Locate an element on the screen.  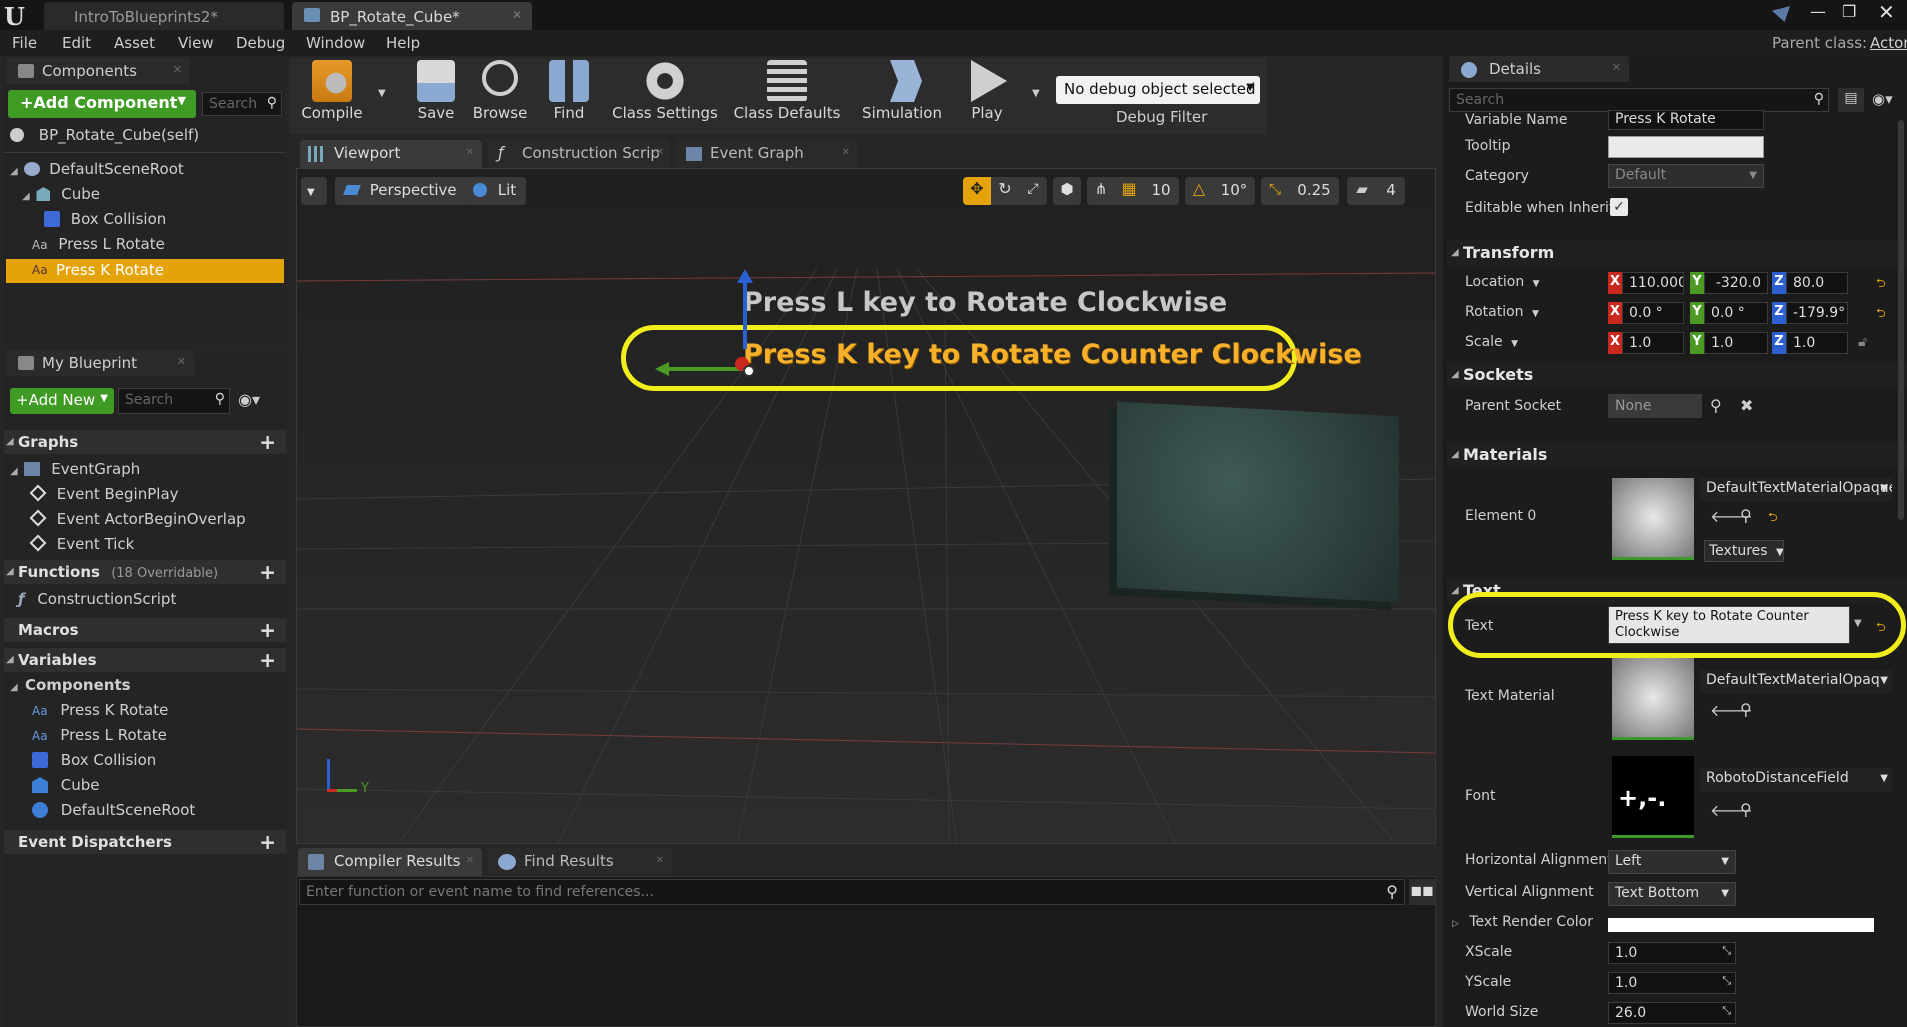
editor-tab-construction-script: ƒ Construction Scrip ✕ is located at coordinates (579, 154).